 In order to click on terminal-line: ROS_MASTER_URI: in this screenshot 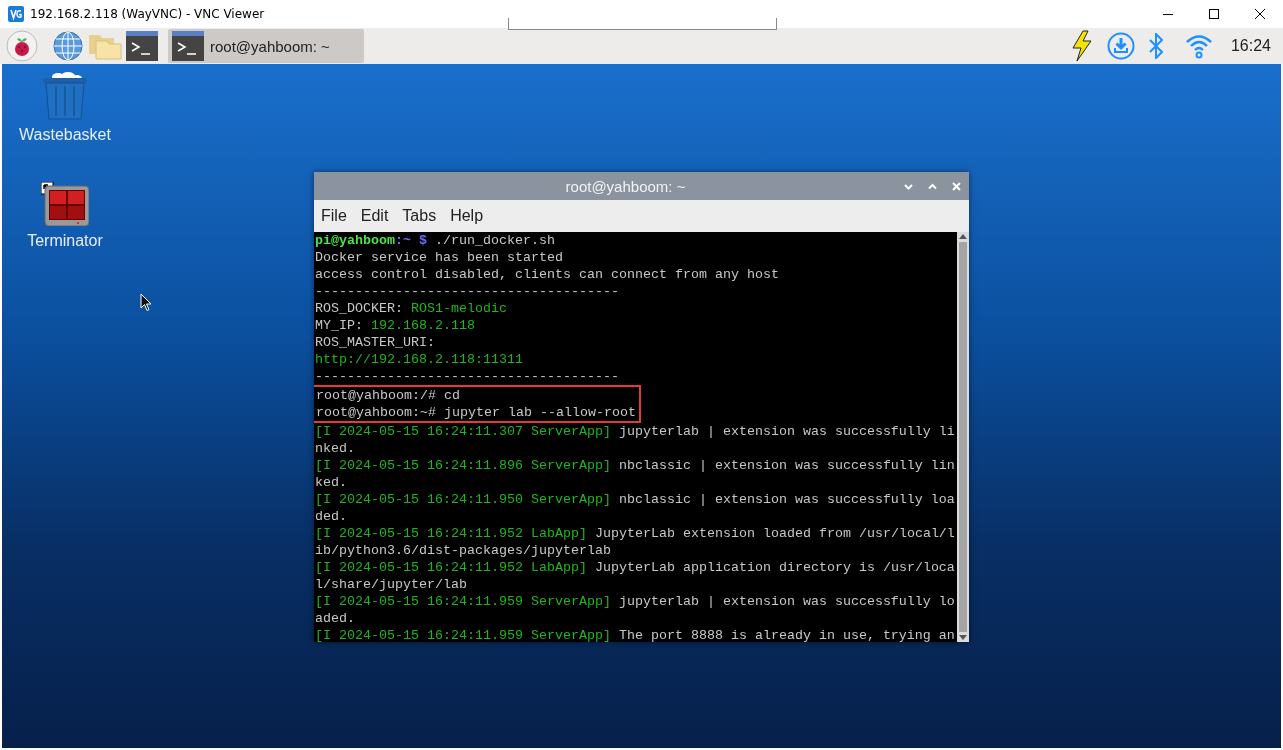, I will do `click(375, 342)`.